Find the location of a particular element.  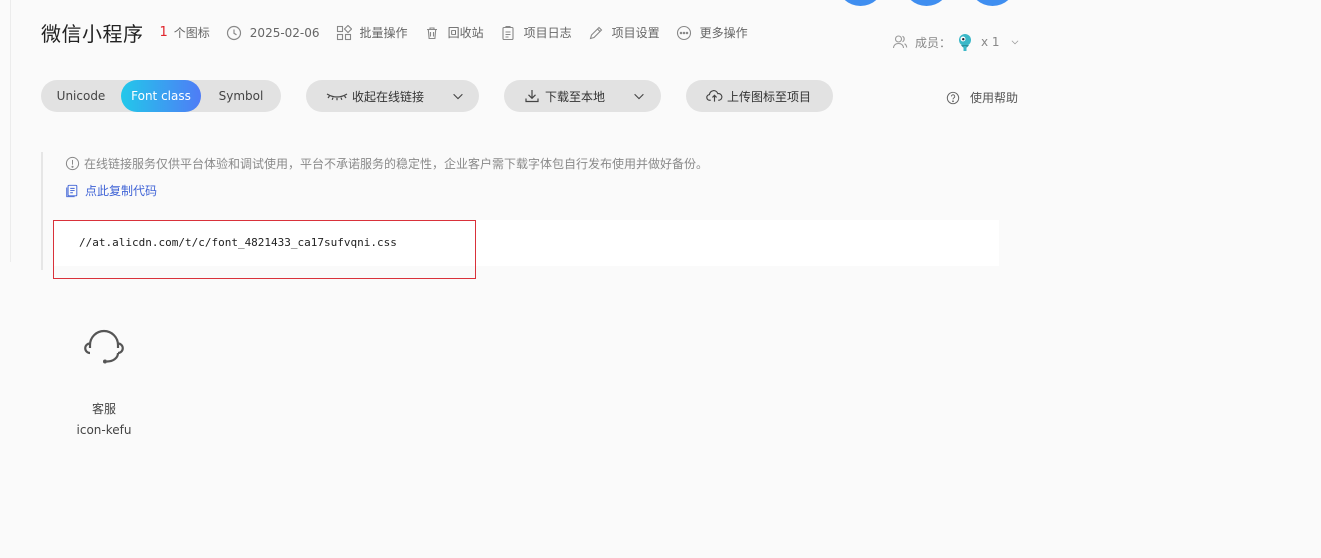

batch-operation-button: 批量操作 is located at coordinates (372, 32).